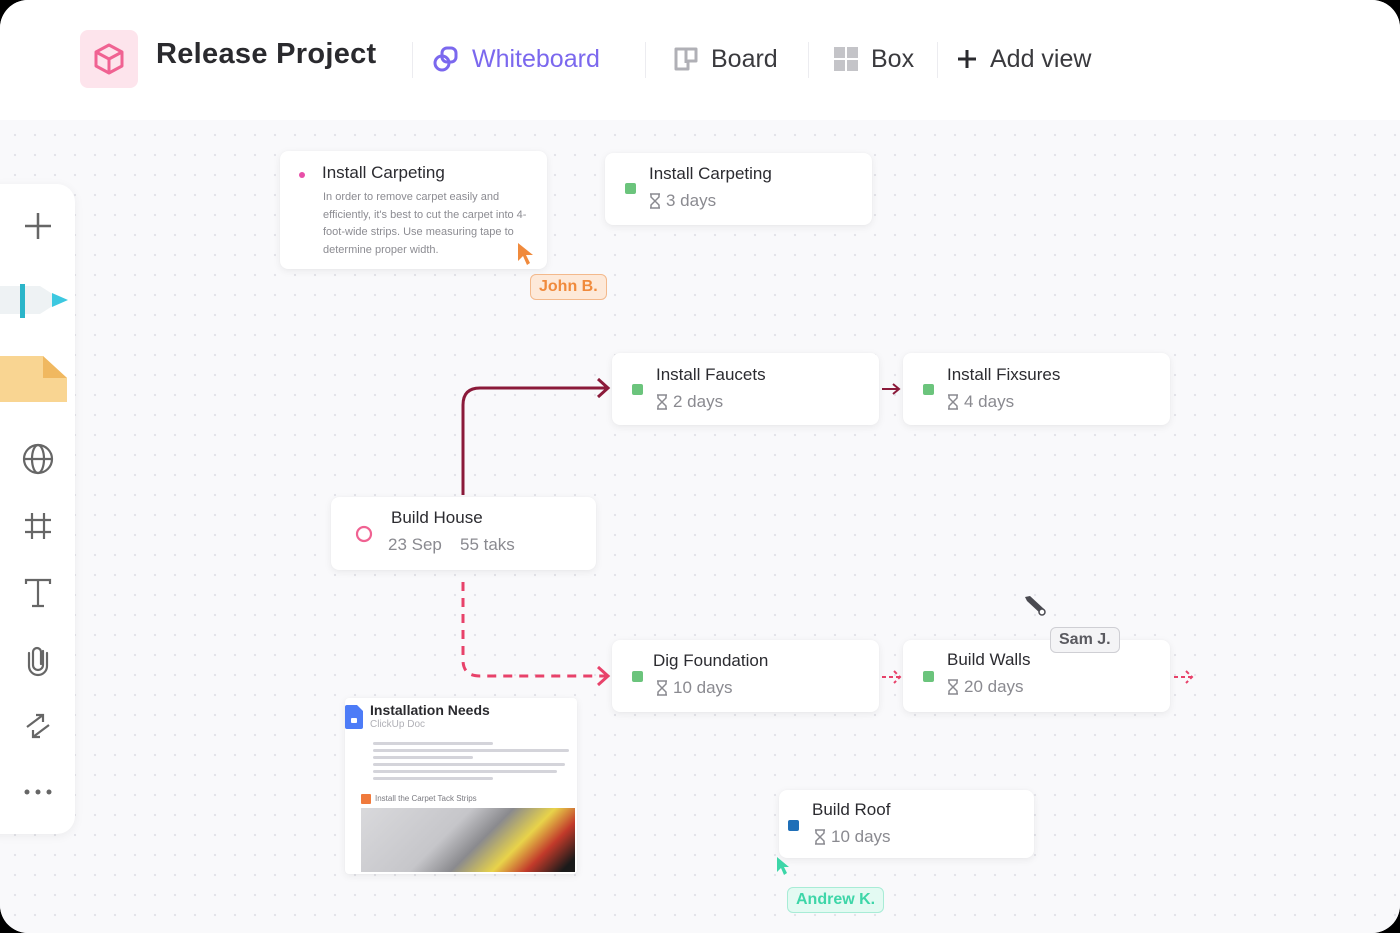 The width and height of the screenshot is (1400, 933). Describe the element at coordinates (994, 686) in the screenshot. I see `duration-text: 20 days` at that location.